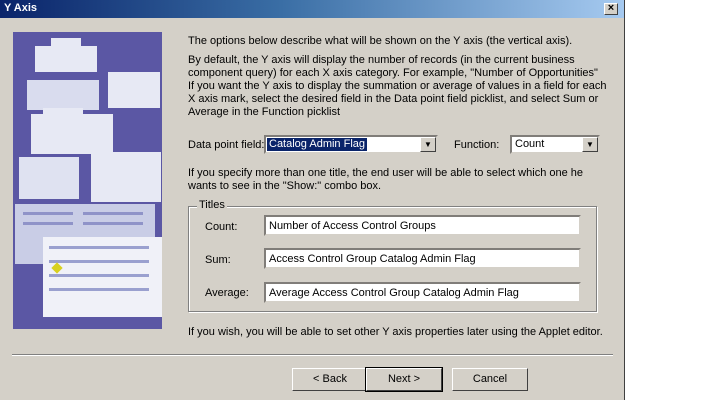 This screenshot has width=720, height=400. What do you see at coordinates (226, 145) in the screenshot?
I see `data-point-field-label: Data point field:` at bounding box center [226, 145].